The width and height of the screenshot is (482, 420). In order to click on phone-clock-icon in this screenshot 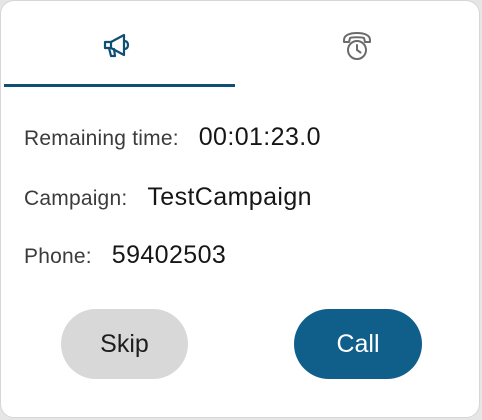, I will do `click(357, 46)`.